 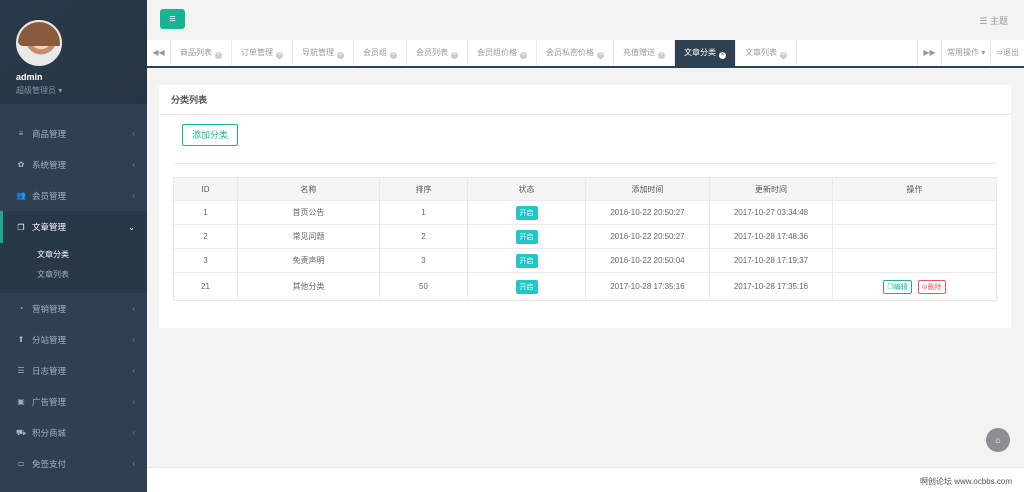 What do you see at coordinates (308, 236) in the screenshot?
I see `cell-name: 常见问题` at bounding box center [308, 236].